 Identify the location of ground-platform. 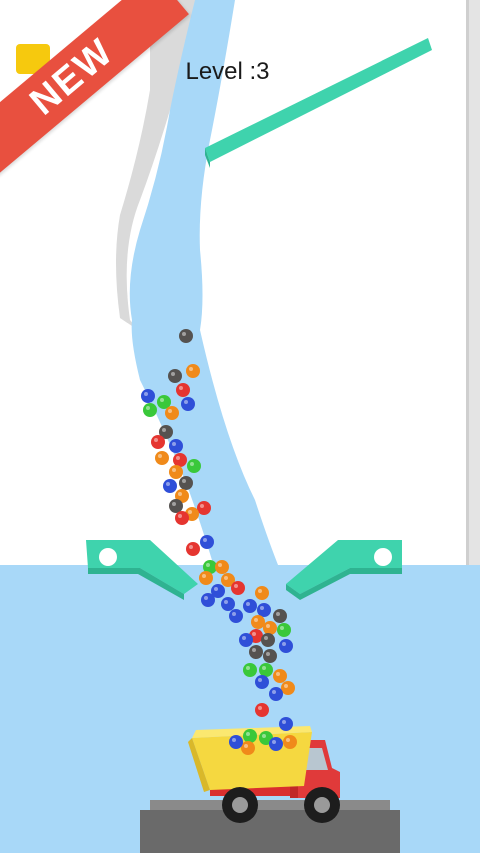
(270, 826).